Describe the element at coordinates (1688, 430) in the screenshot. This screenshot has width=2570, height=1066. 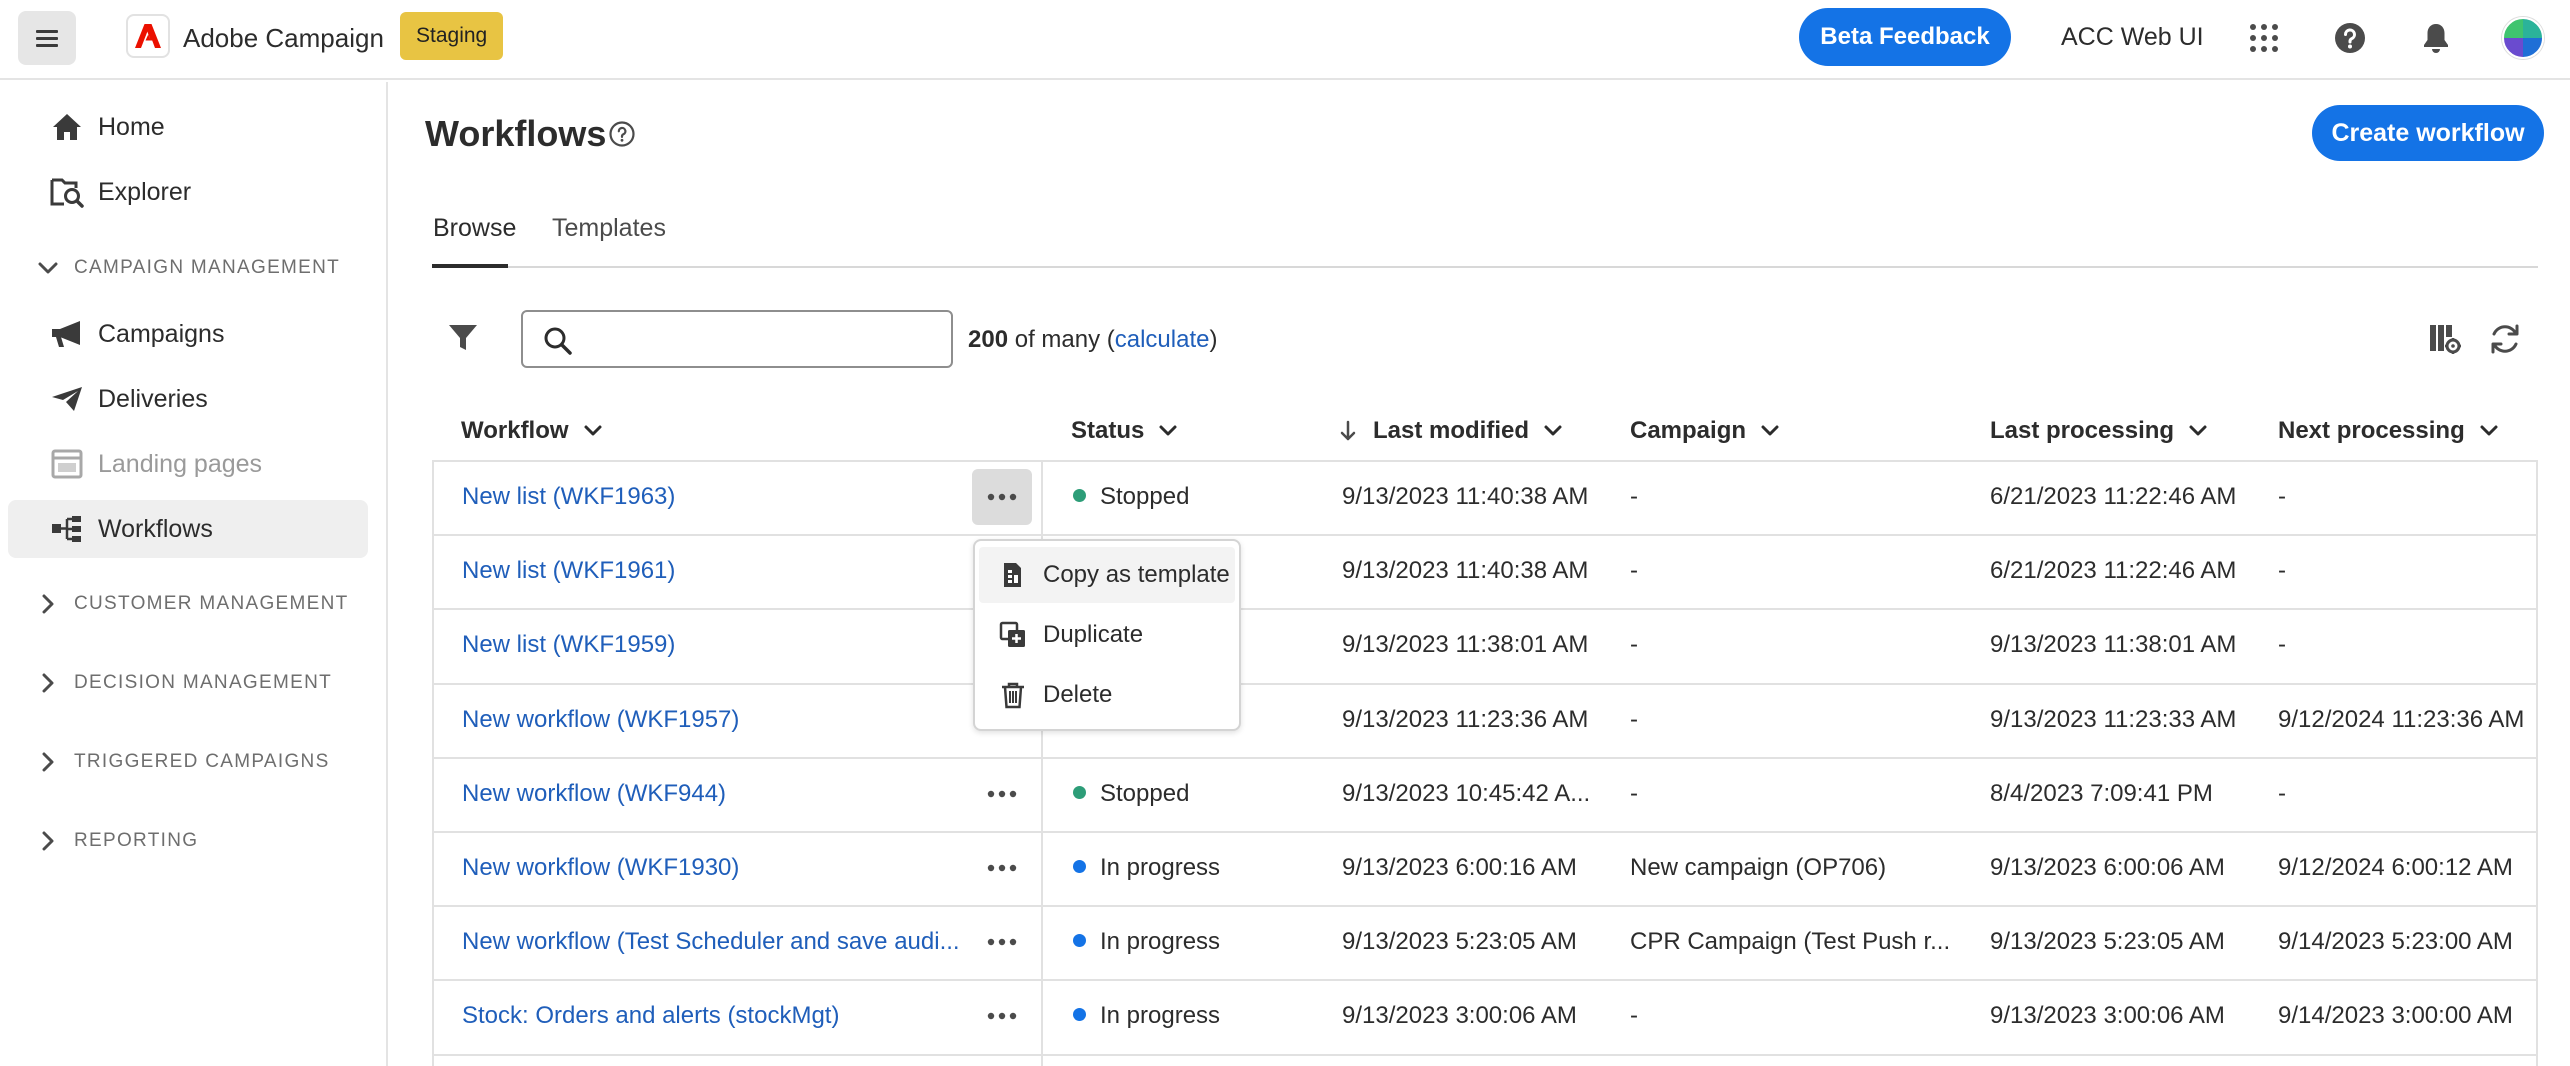
I see `column-label: Campaign` at that location.